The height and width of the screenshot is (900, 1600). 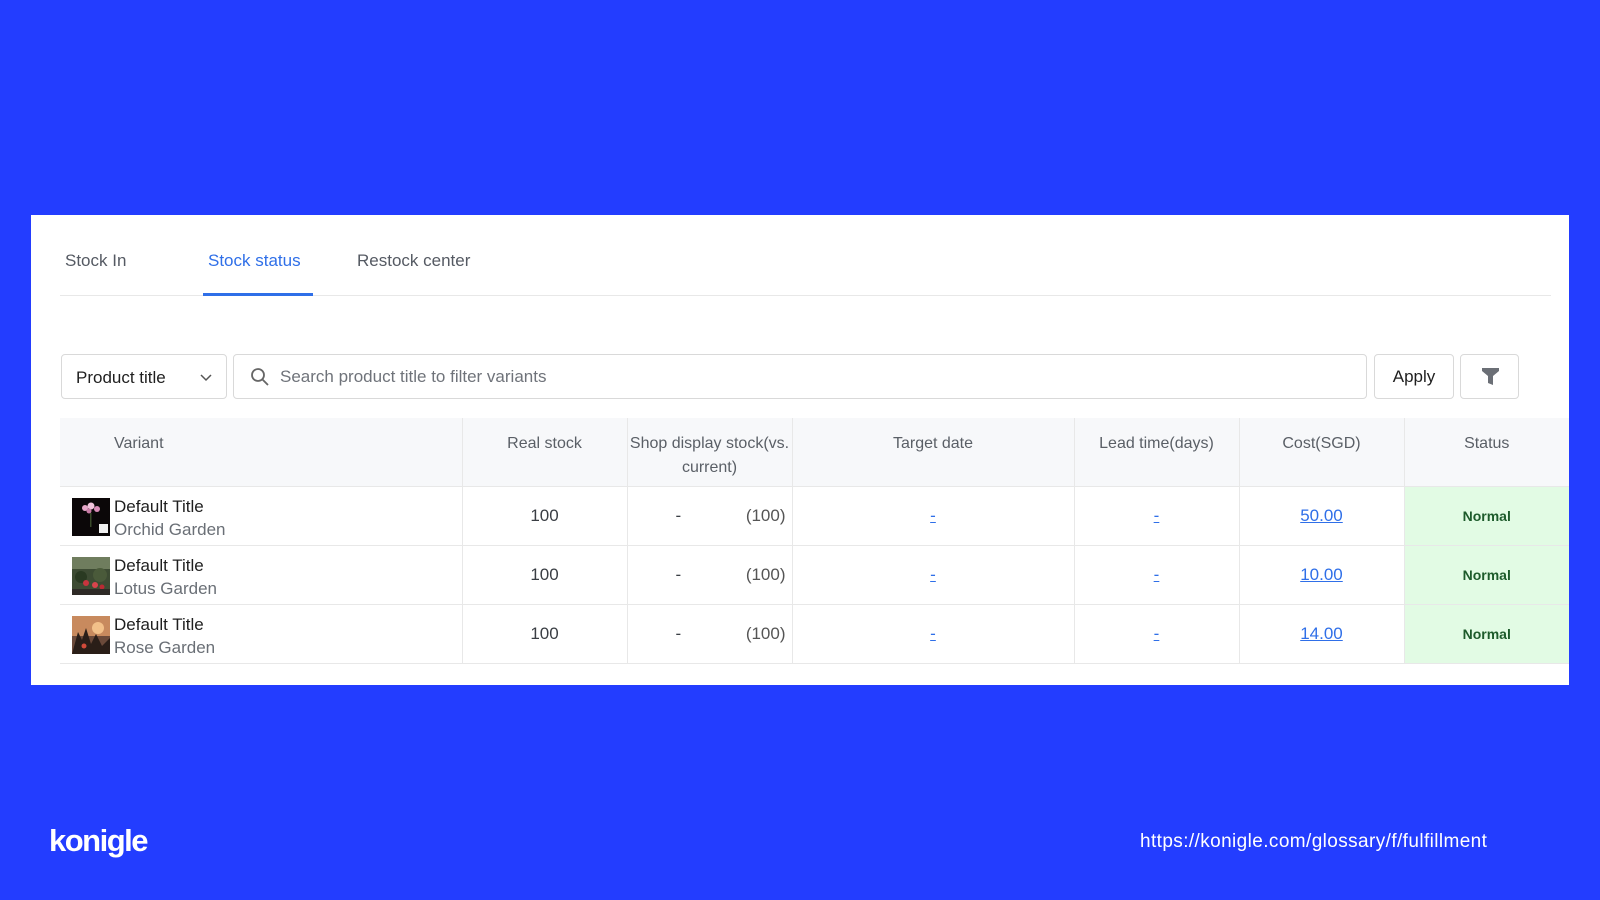 I want to click on tab-stock-in: Stock In, so click(x=95, y=261).